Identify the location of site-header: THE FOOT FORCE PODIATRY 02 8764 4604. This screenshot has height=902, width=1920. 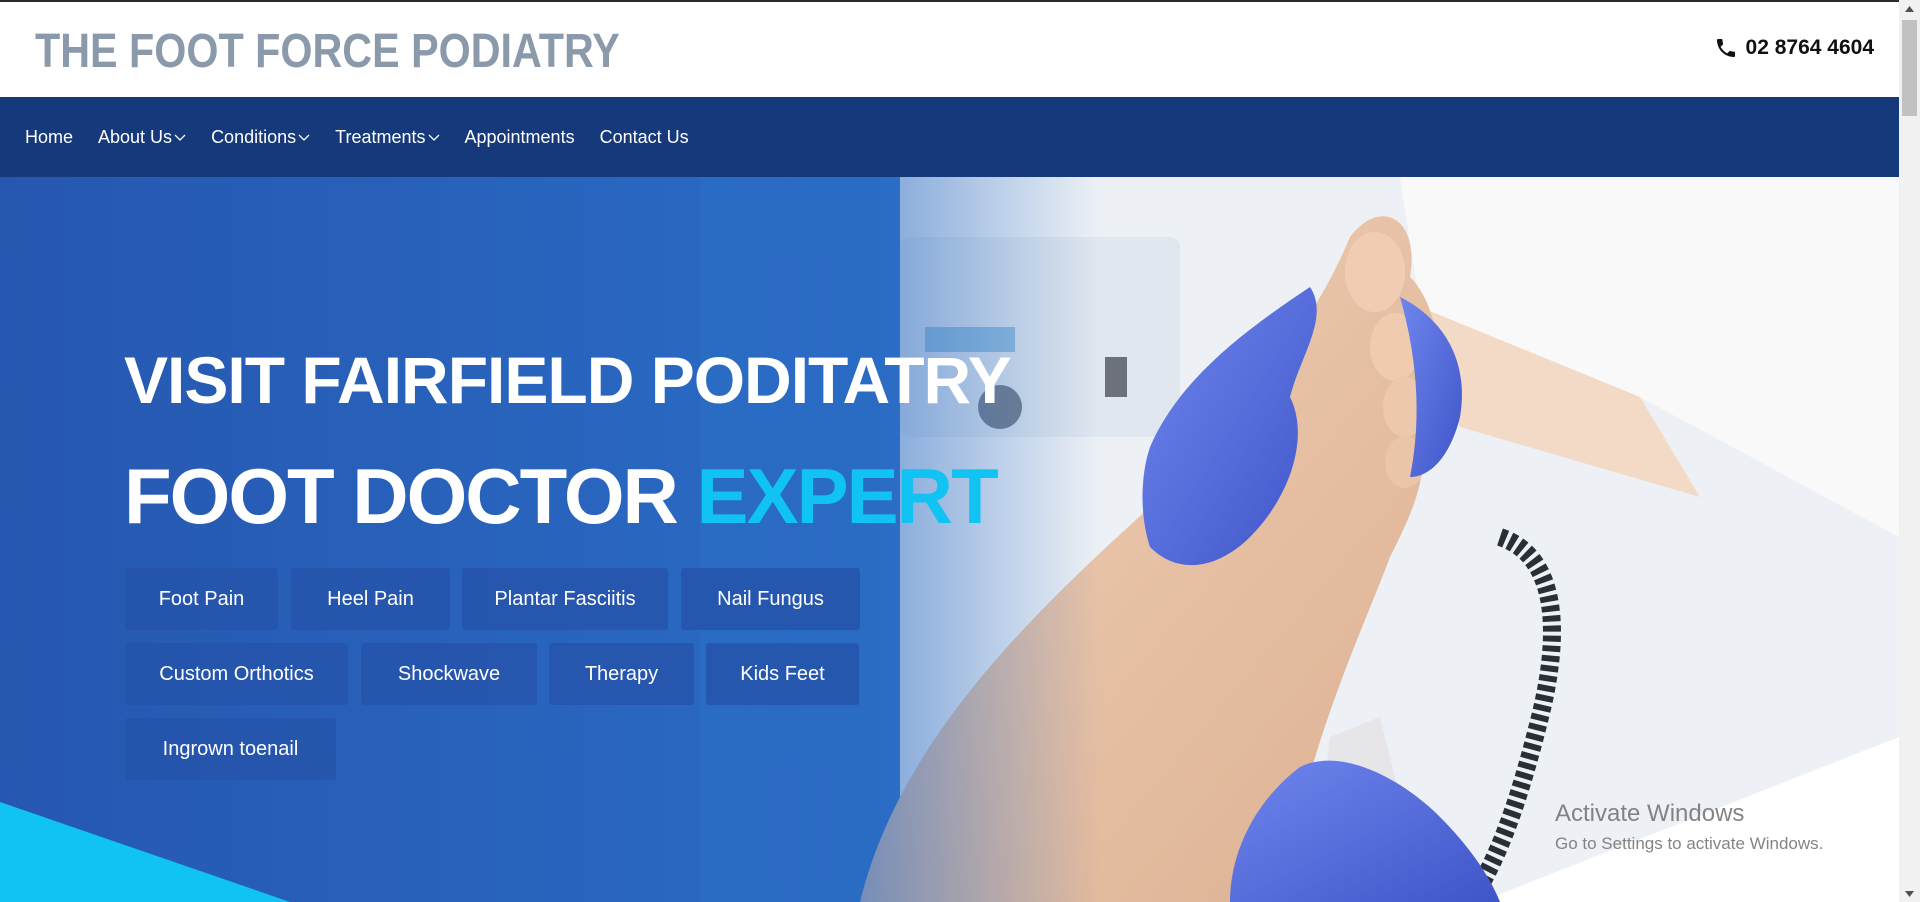
(949, 49).